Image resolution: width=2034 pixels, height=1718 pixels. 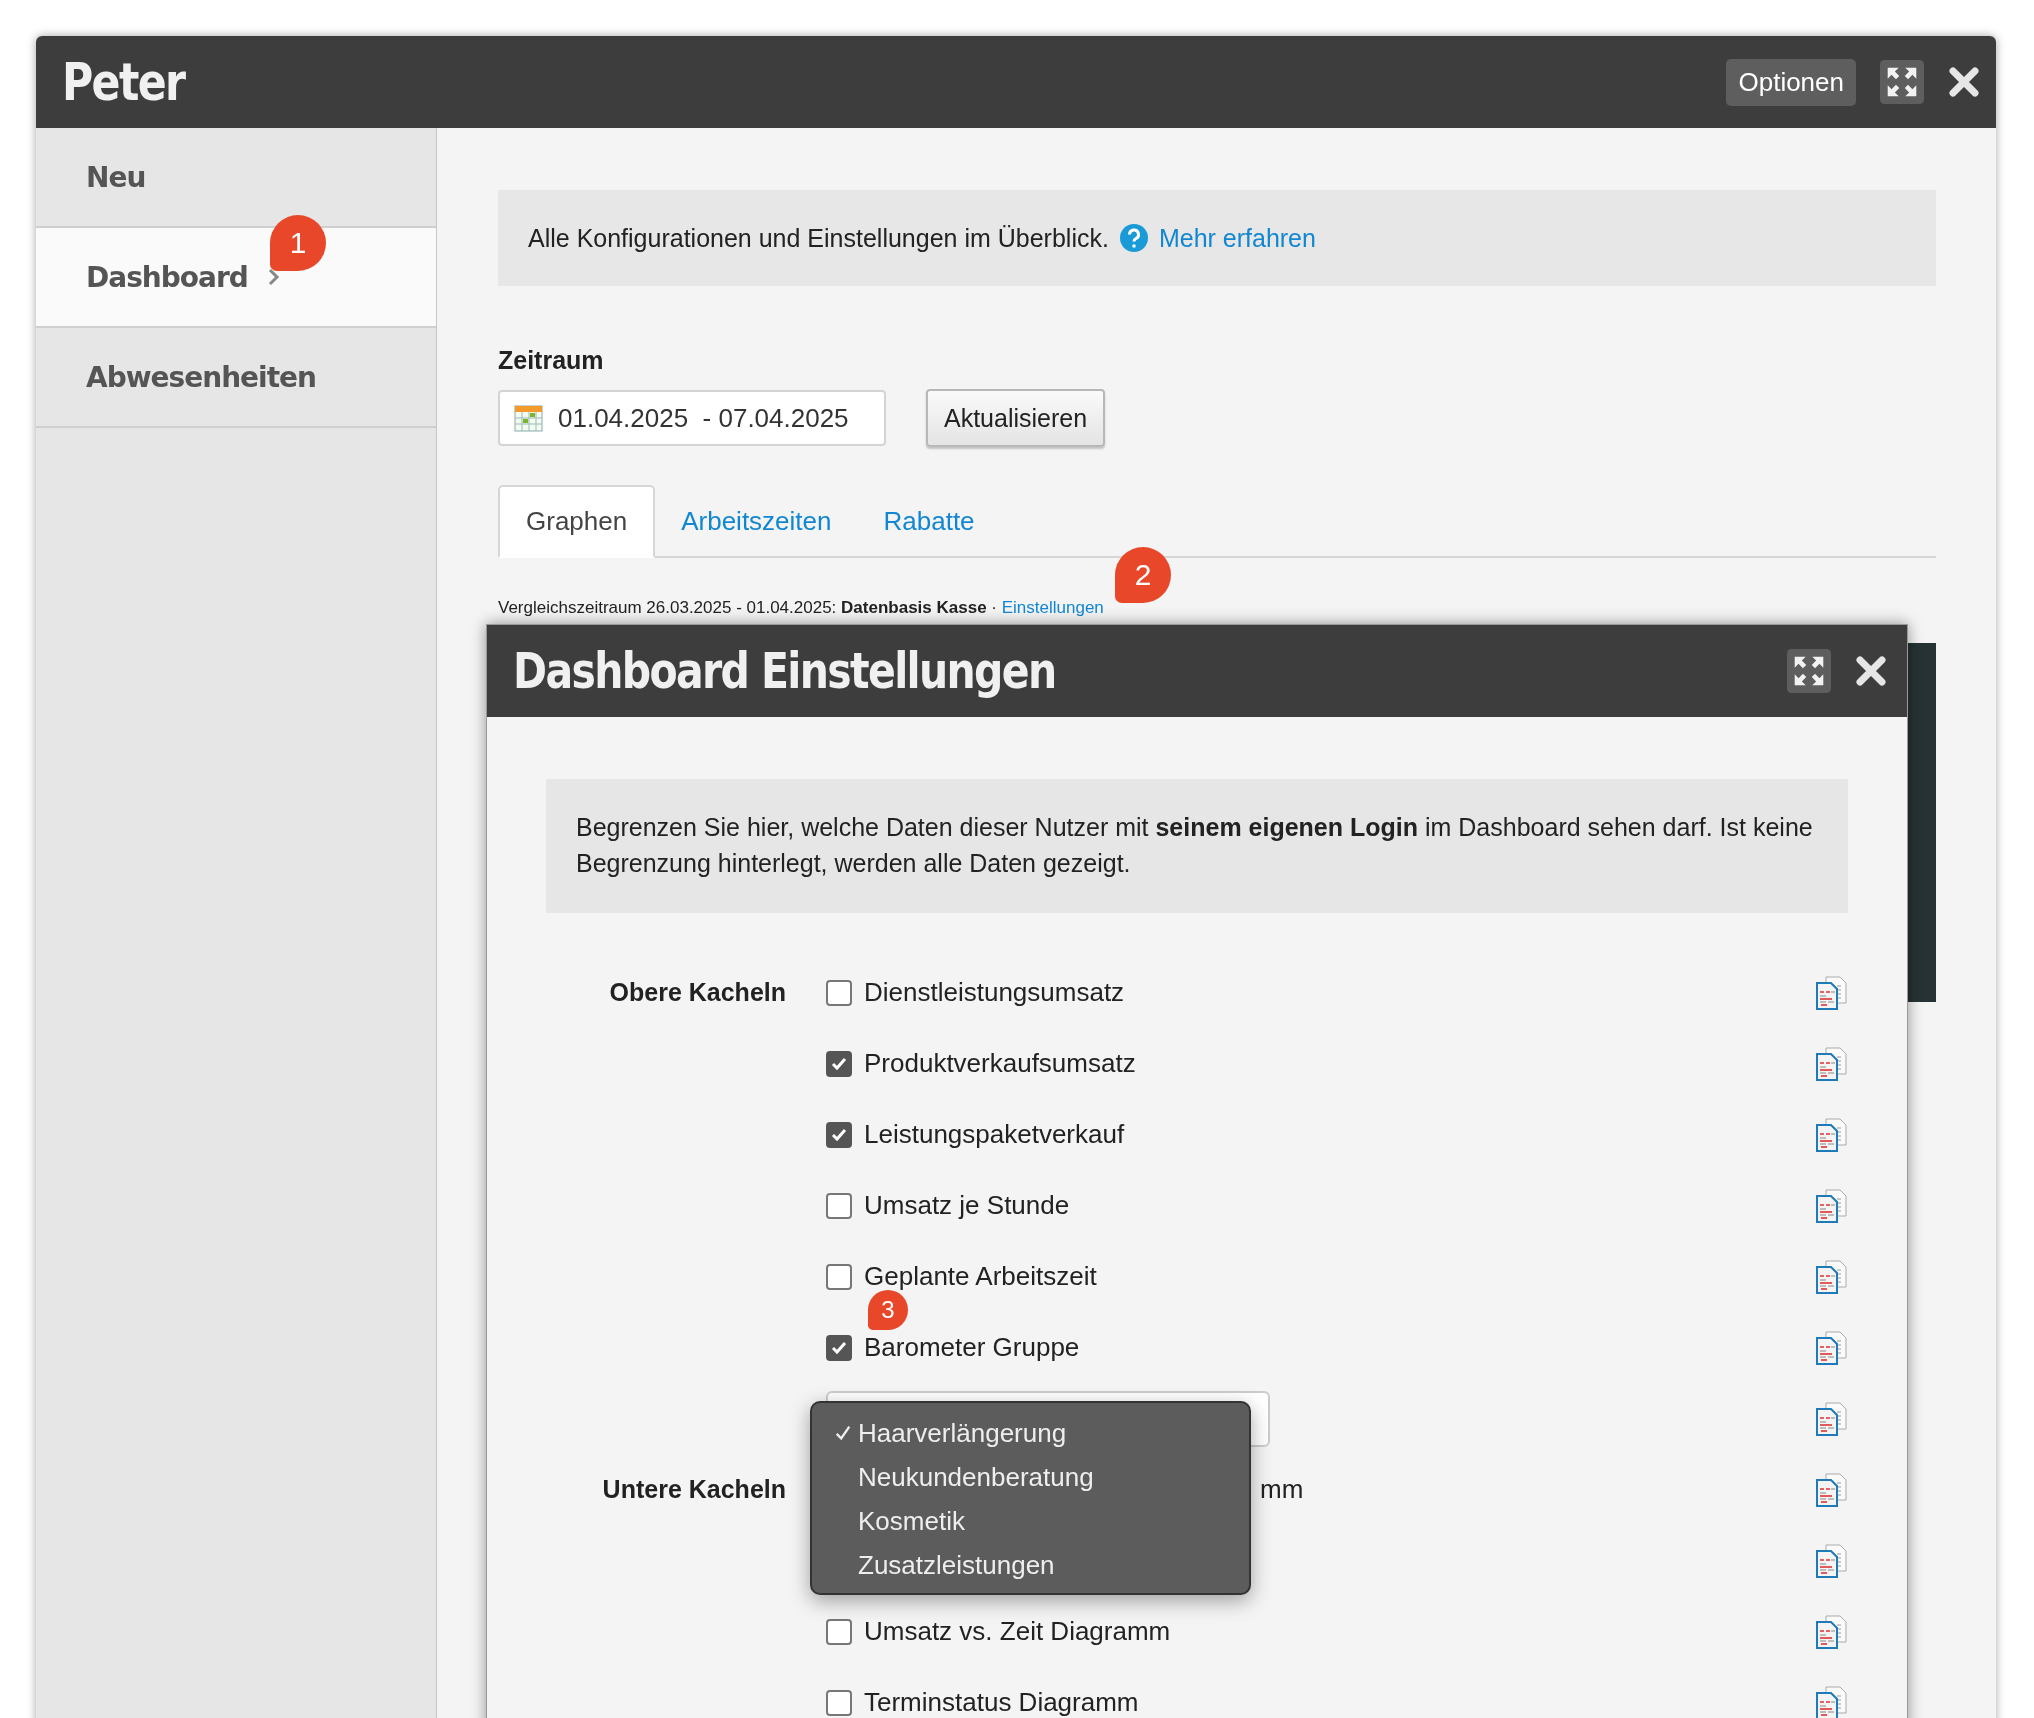 What do you see at coordinates (929, 521) in the screenshot?
I see `tab: Rabatte` at bounding box center [929, 521].